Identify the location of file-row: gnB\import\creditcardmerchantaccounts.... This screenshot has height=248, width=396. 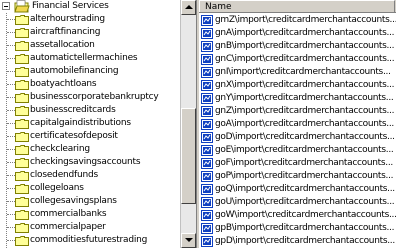
(297, 46).